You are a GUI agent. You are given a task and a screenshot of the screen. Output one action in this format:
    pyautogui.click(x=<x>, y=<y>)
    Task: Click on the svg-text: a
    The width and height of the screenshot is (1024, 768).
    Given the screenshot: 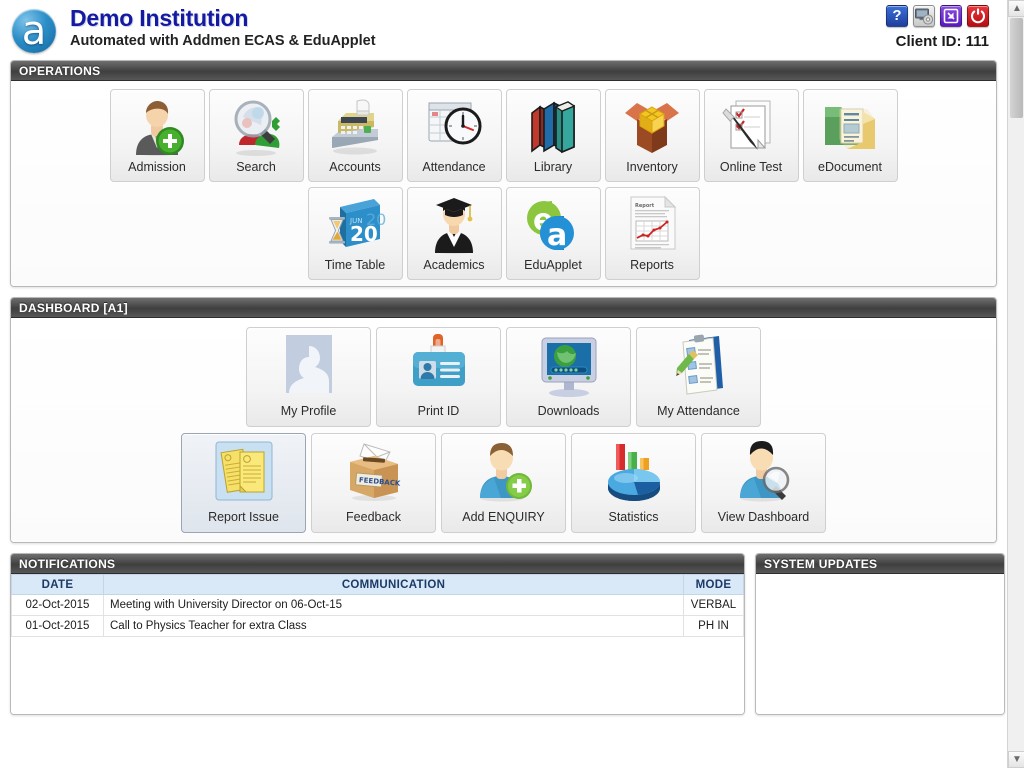 What is the action you would take?
    pyautogui.click(x=557, y=235)
    